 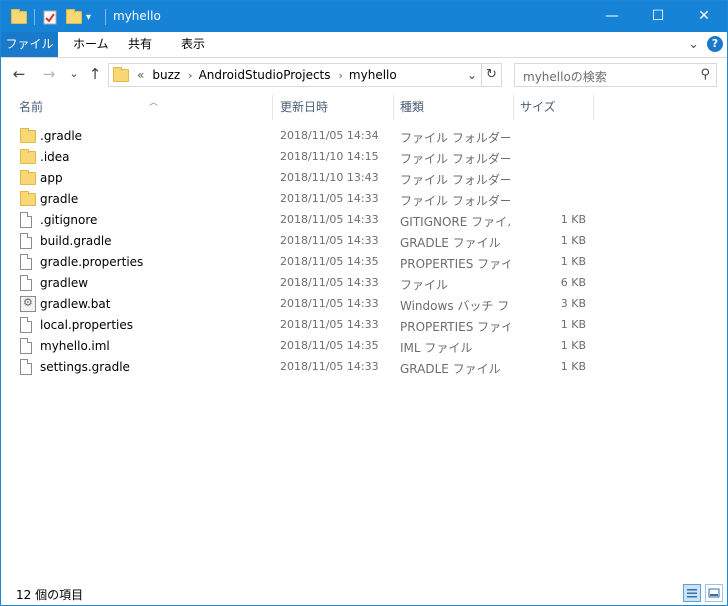 I want to click on back-button: ←, so click(x=19, y=74).